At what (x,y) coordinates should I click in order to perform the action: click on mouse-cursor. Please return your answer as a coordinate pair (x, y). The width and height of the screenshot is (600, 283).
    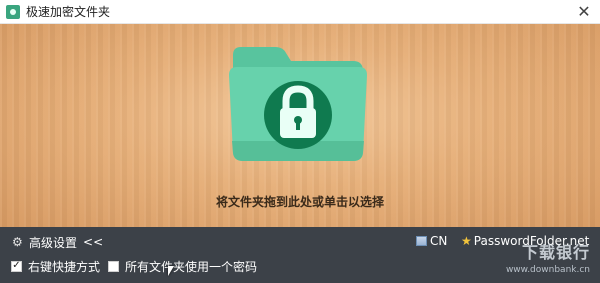
    Looking at the image, I should click on (171, 271).